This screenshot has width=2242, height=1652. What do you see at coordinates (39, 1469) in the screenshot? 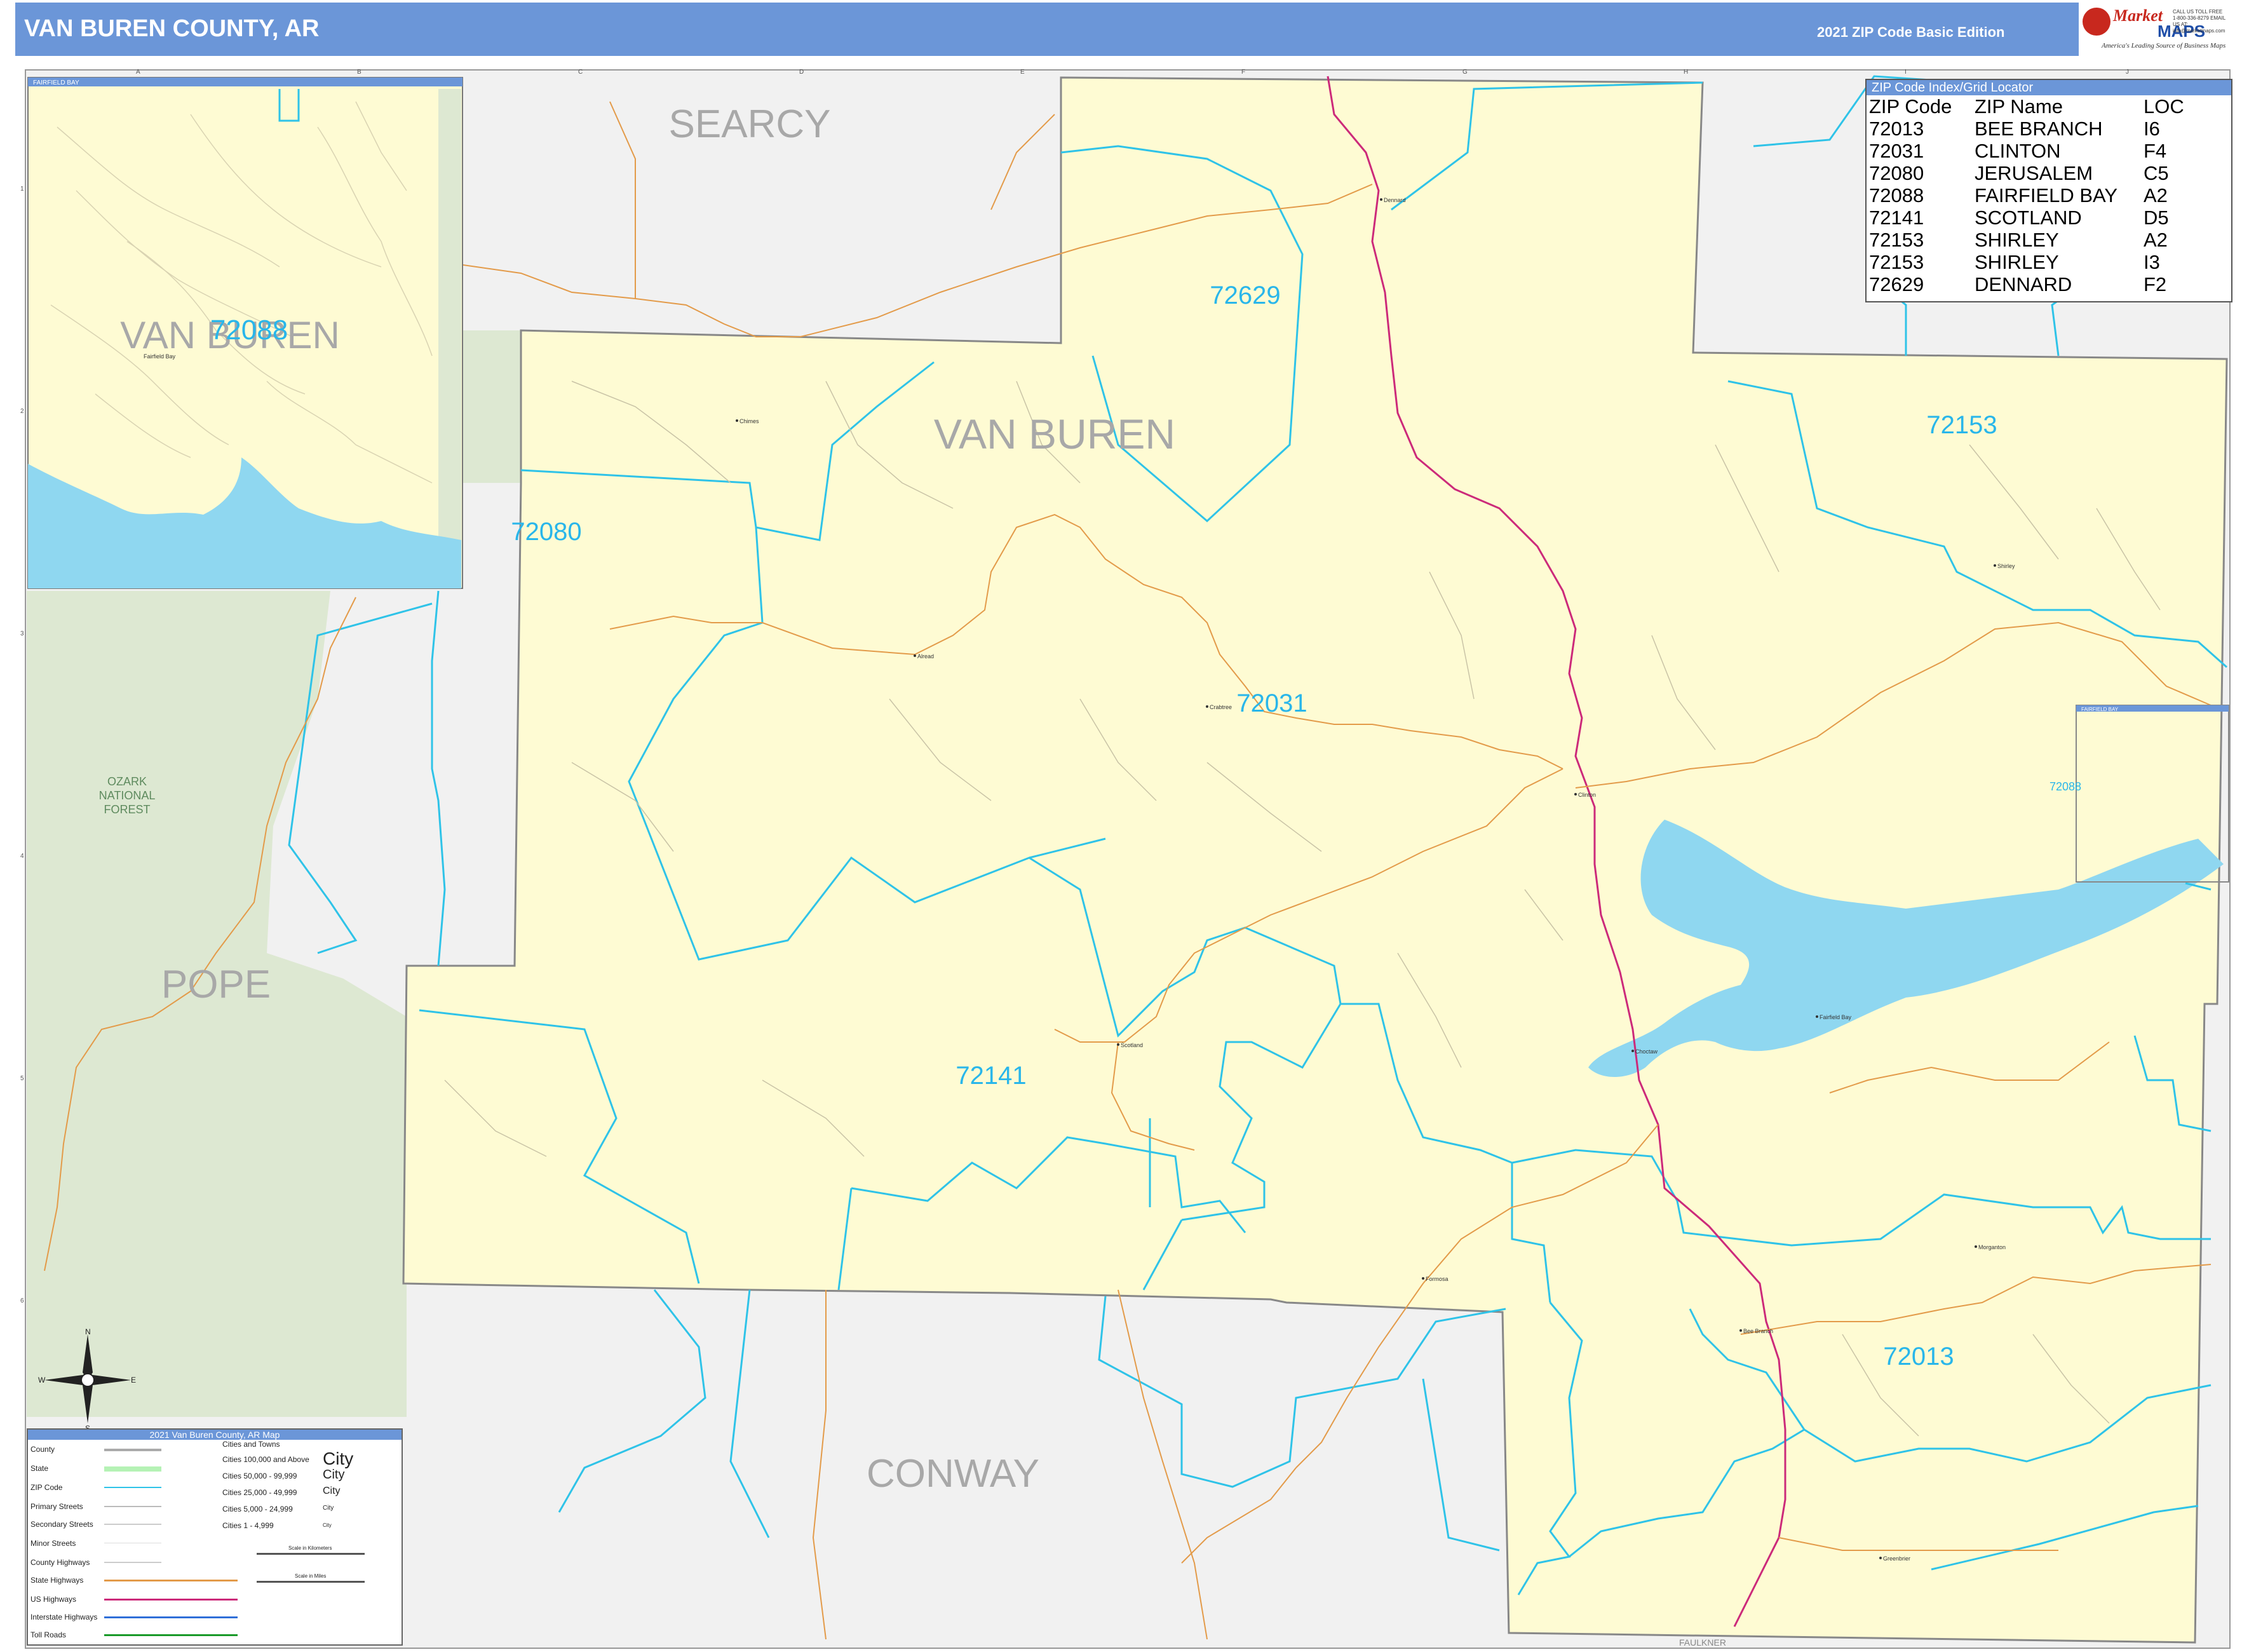
I see `legend-item: State` at bounding box center [39, 1469].